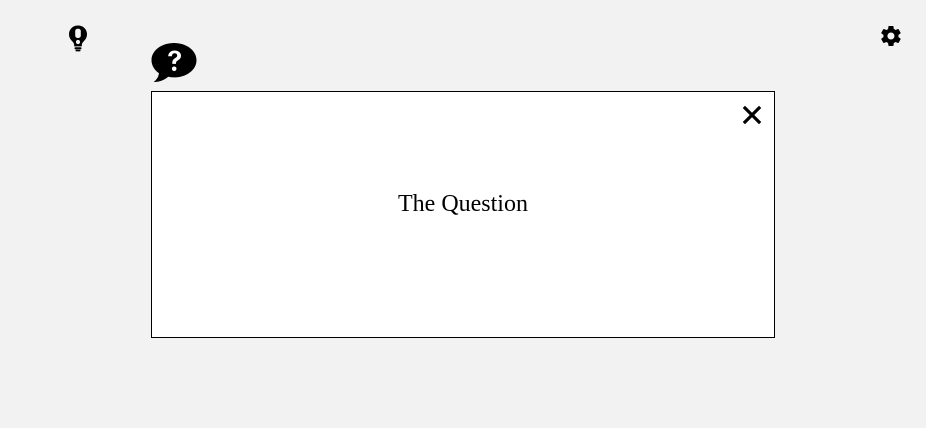 This screenshot has width=926, height=428. Describe the element at coordinates (463, 204) in the screenshot. I see `question-text: The Question` at that location.